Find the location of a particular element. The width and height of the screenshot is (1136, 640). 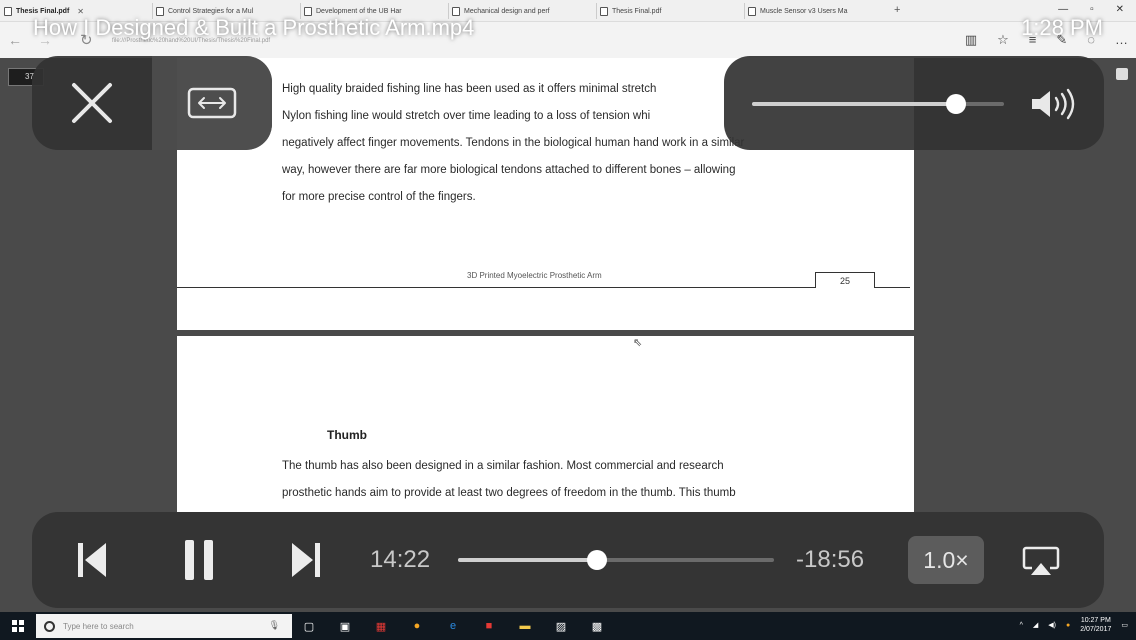

remaining-time: -18:56 is located at coordinates (830, 559).